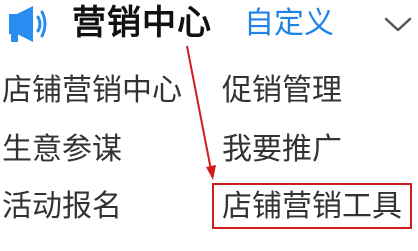  I want to click on menu-item-store-marketing-center: 店铺营销中心, so click(92, 91).